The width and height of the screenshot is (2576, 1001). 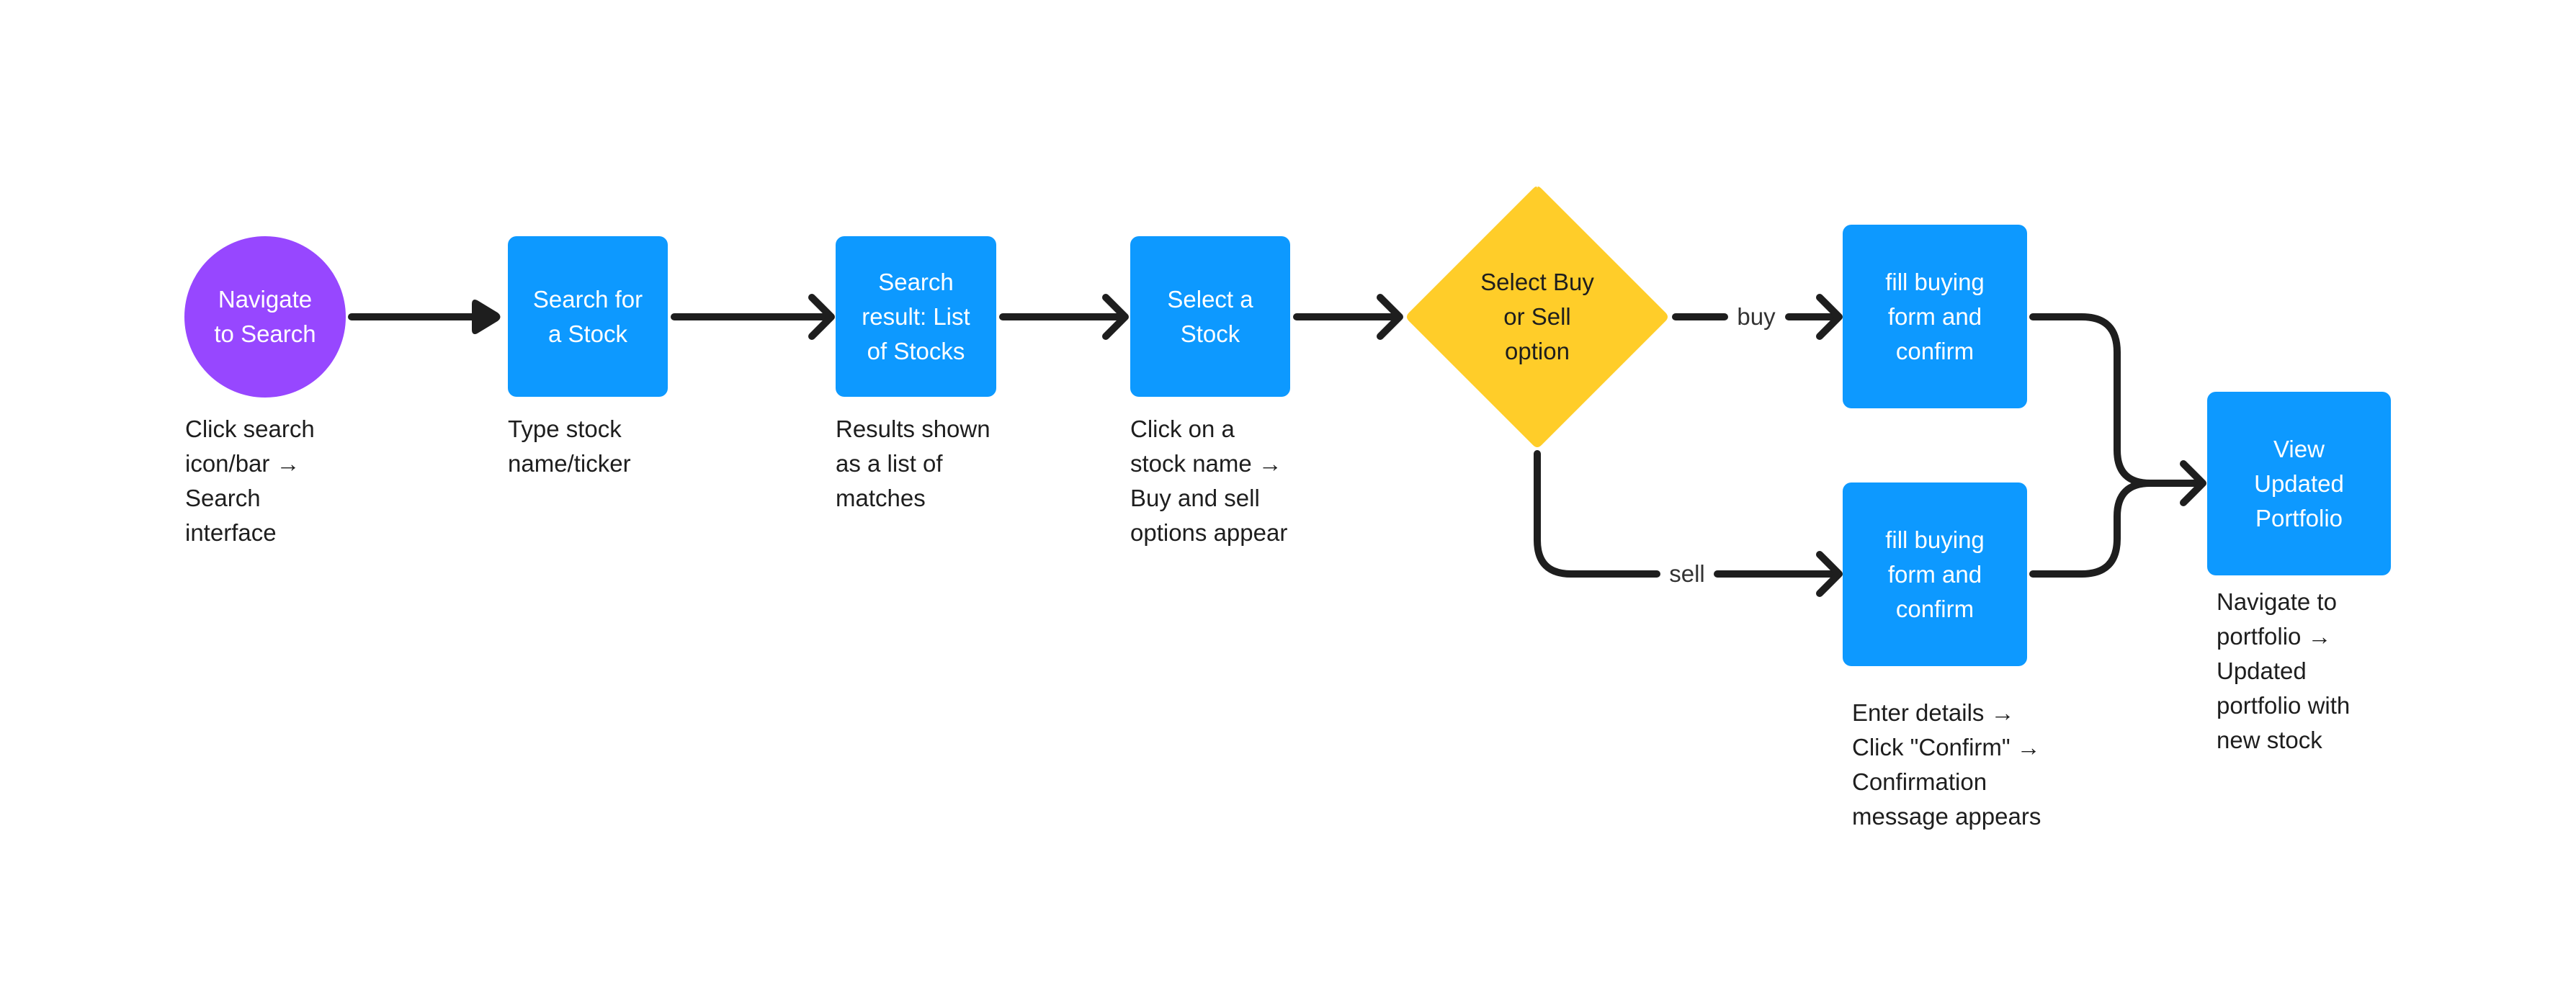 What do you see at coordinates (2091, 529) in the screenshot?
I see `edge-sell-to-portfolio` at bounding box center [2091, 529].